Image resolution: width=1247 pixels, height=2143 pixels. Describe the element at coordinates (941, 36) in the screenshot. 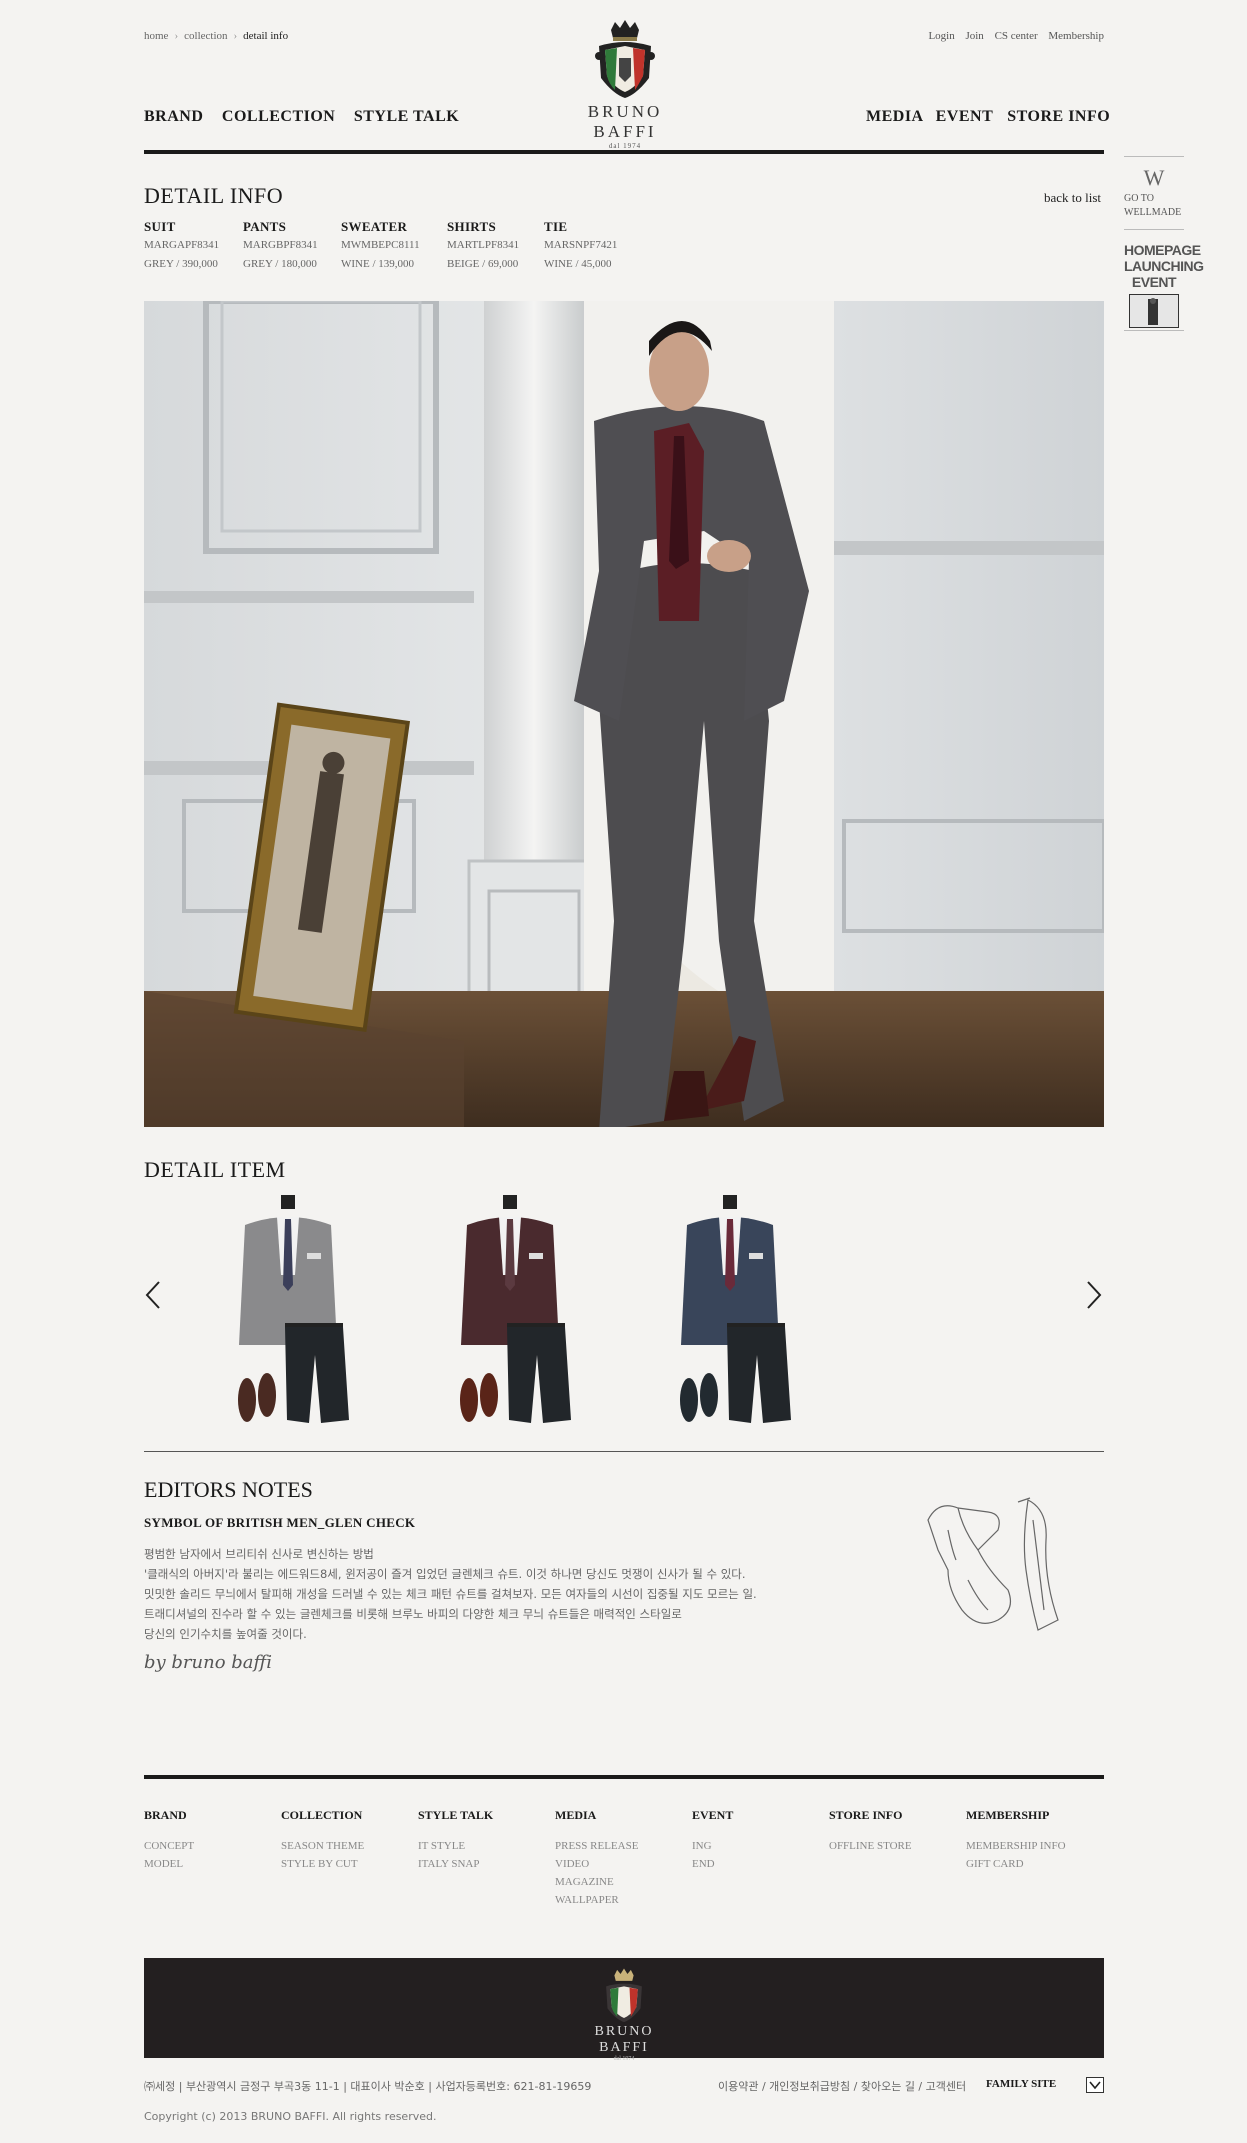

I see `login-link: Login` at that location.